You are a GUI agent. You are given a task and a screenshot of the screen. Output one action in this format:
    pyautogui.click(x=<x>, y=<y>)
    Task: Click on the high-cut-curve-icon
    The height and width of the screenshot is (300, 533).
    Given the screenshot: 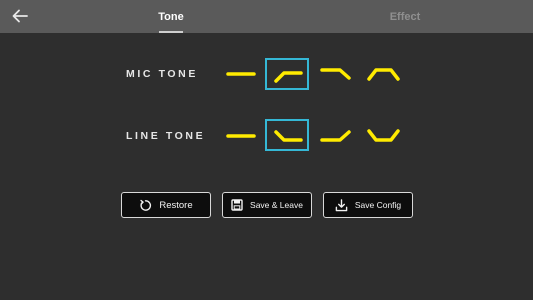 What is the action you would take?
    pyautogui.click(x=335, y=74)
    